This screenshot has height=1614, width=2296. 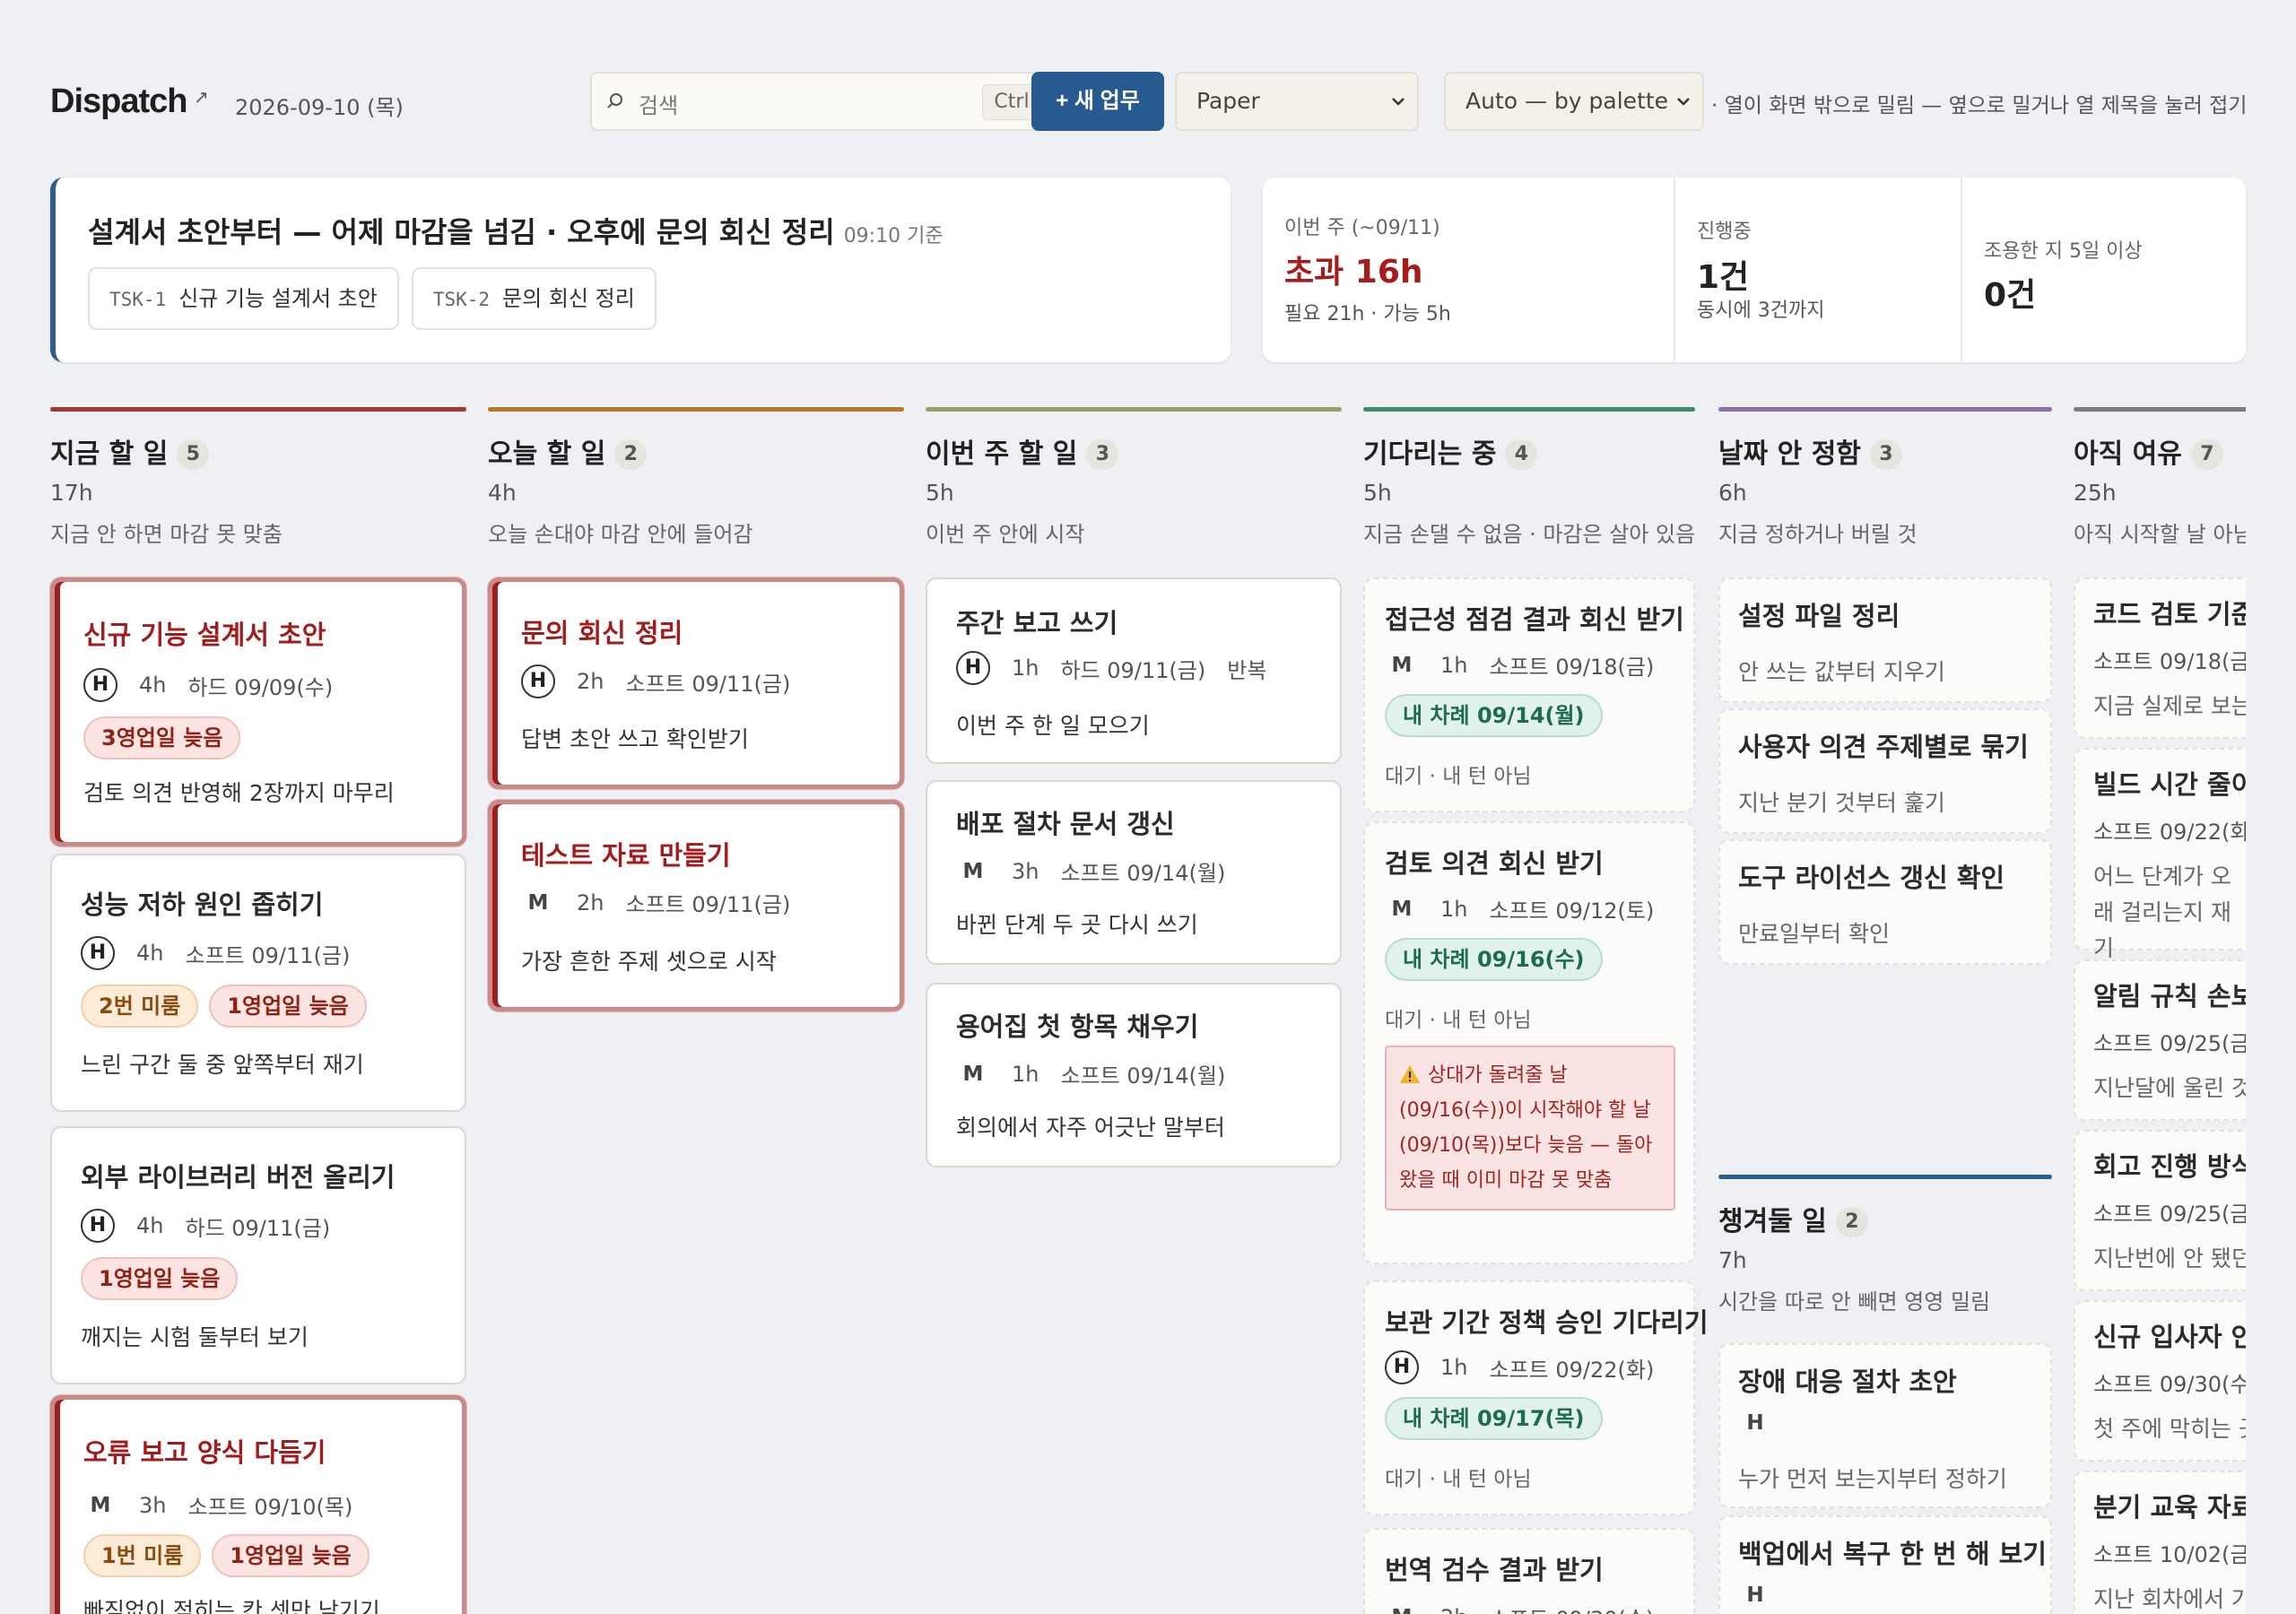 What do you see at coordinates (1885, 640) in the screenshot?
I see `task-card: 설정 파일 정리 안 쓰는 값부터 지우기` at bounding box center [1885, 640].